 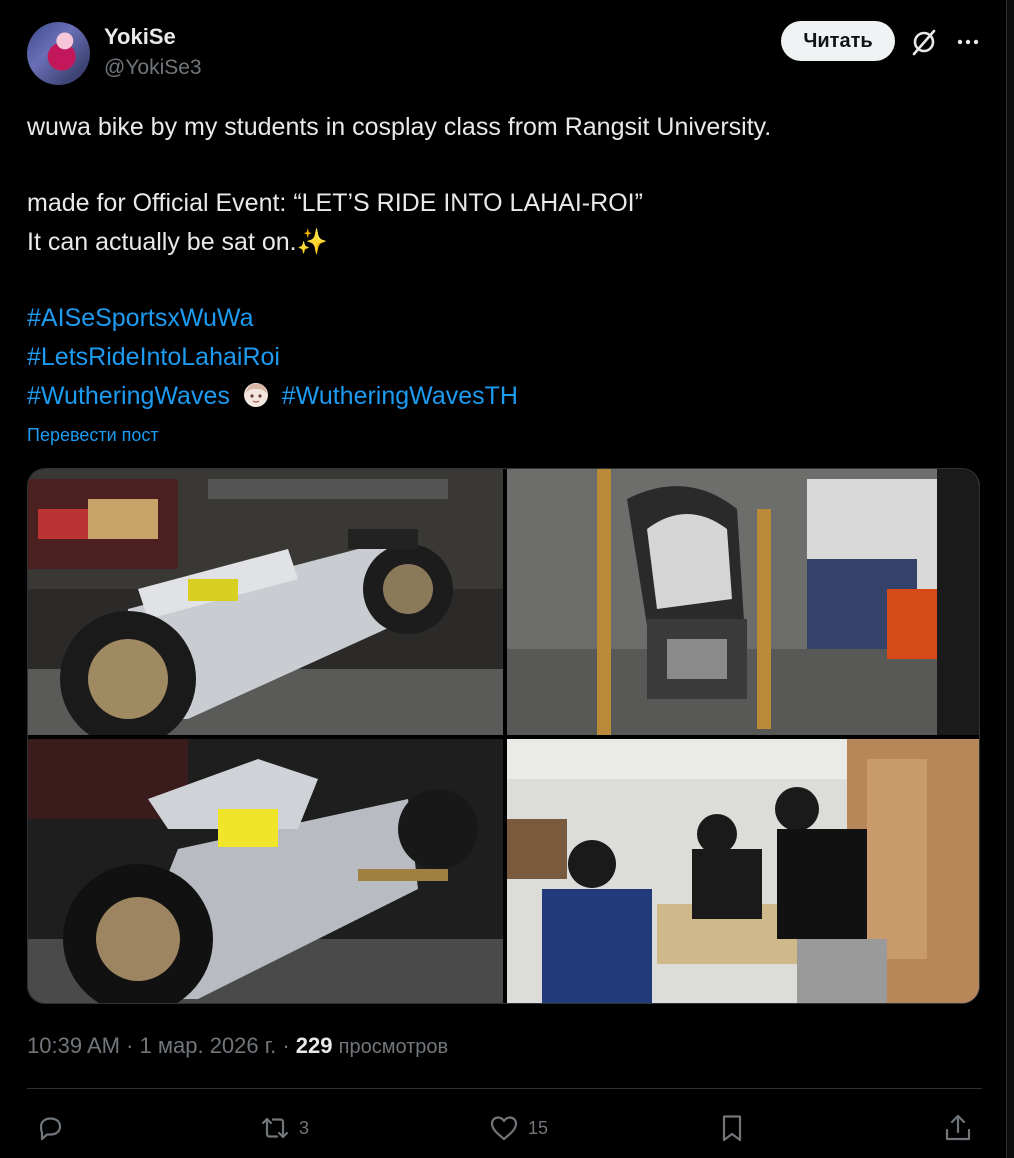 I want to click on reply-button, so click(x=54, y=1128).